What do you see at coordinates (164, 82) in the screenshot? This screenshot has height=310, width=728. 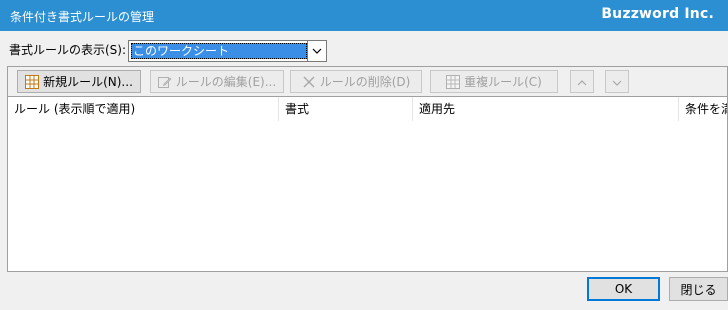 I see `edit-icon` at bounding box center [164, 82].